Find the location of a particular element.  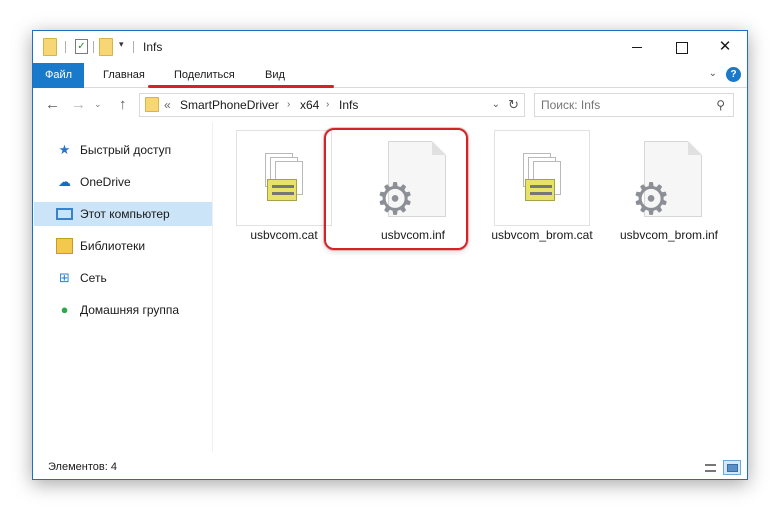

file-name: usbvcom_brom.cat is located at coordinates (542, 235).